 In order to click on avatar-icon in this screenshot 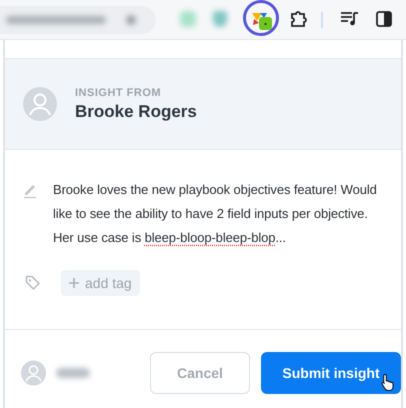, I will do `click(40, 104)`.